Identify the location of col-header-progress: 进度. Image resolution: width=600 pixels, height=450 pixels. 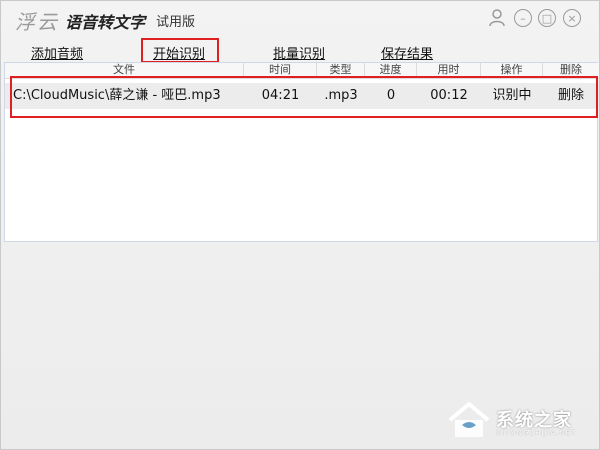
(391, 71).